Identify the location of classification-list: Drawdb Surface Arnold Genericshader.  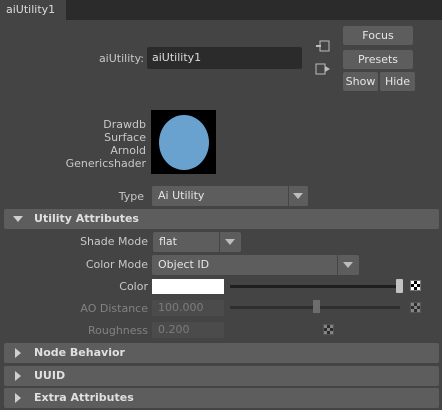
(103, 144).